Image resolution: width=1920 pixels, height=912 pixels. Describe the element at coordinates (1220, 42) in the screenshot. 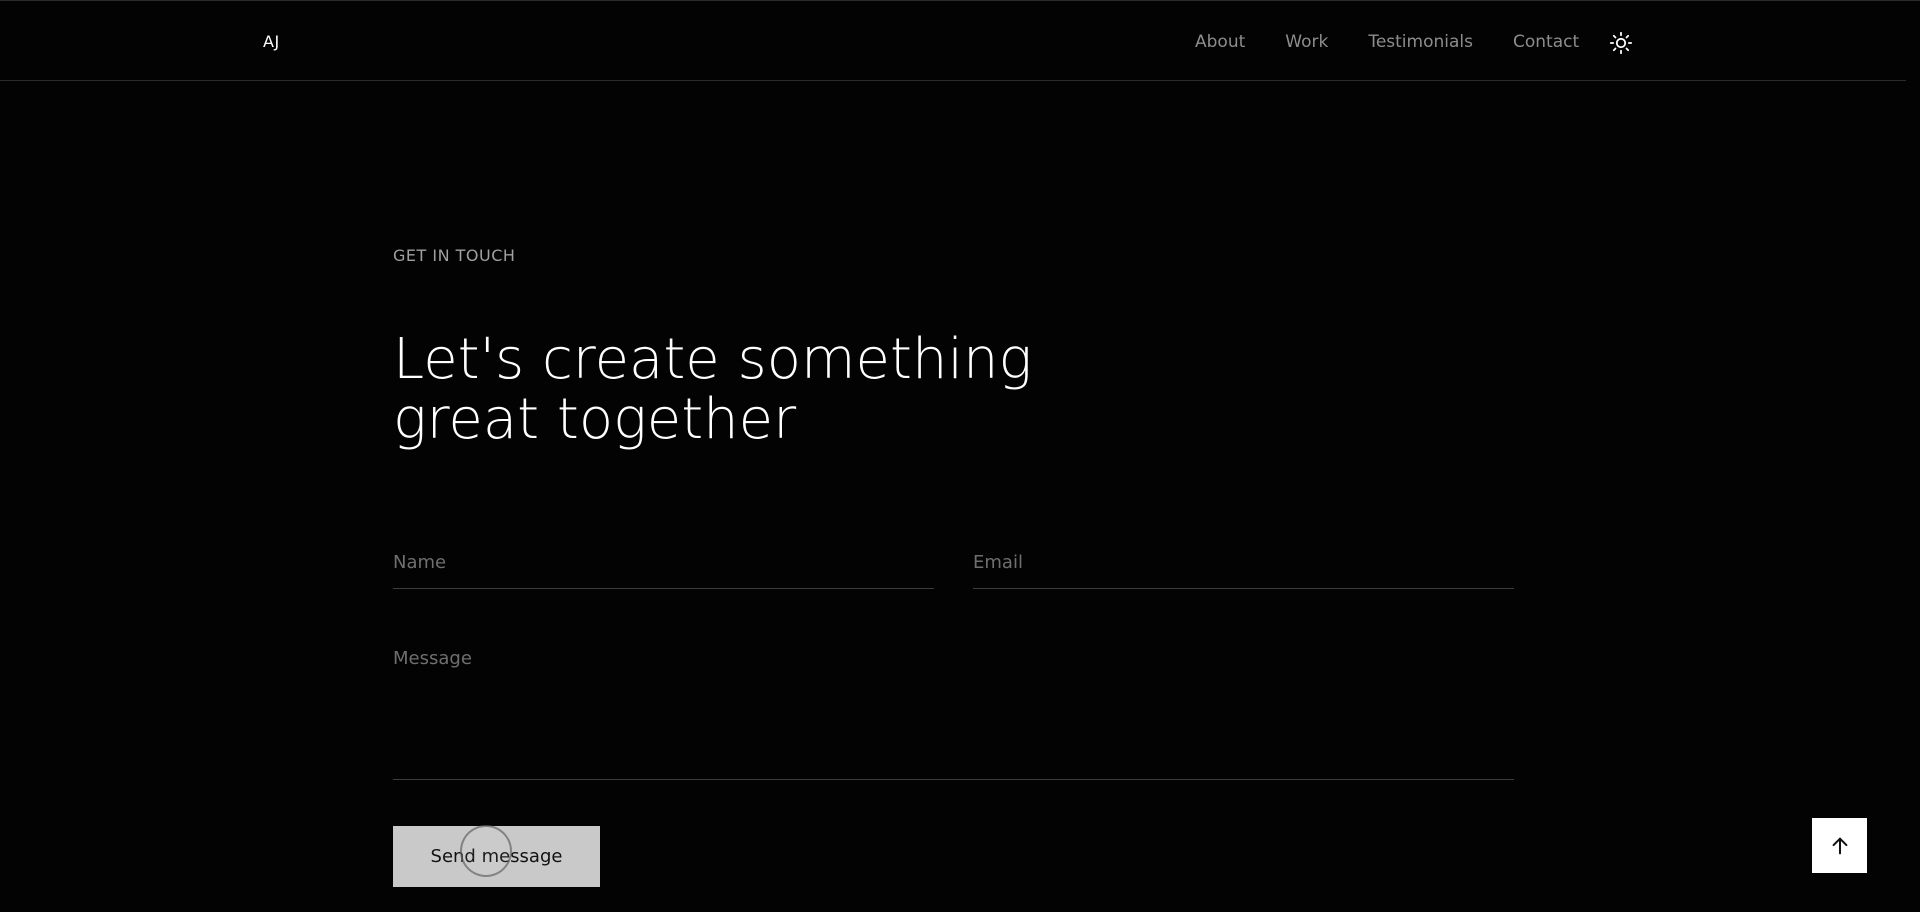

I see `nav-about: About` at that location.